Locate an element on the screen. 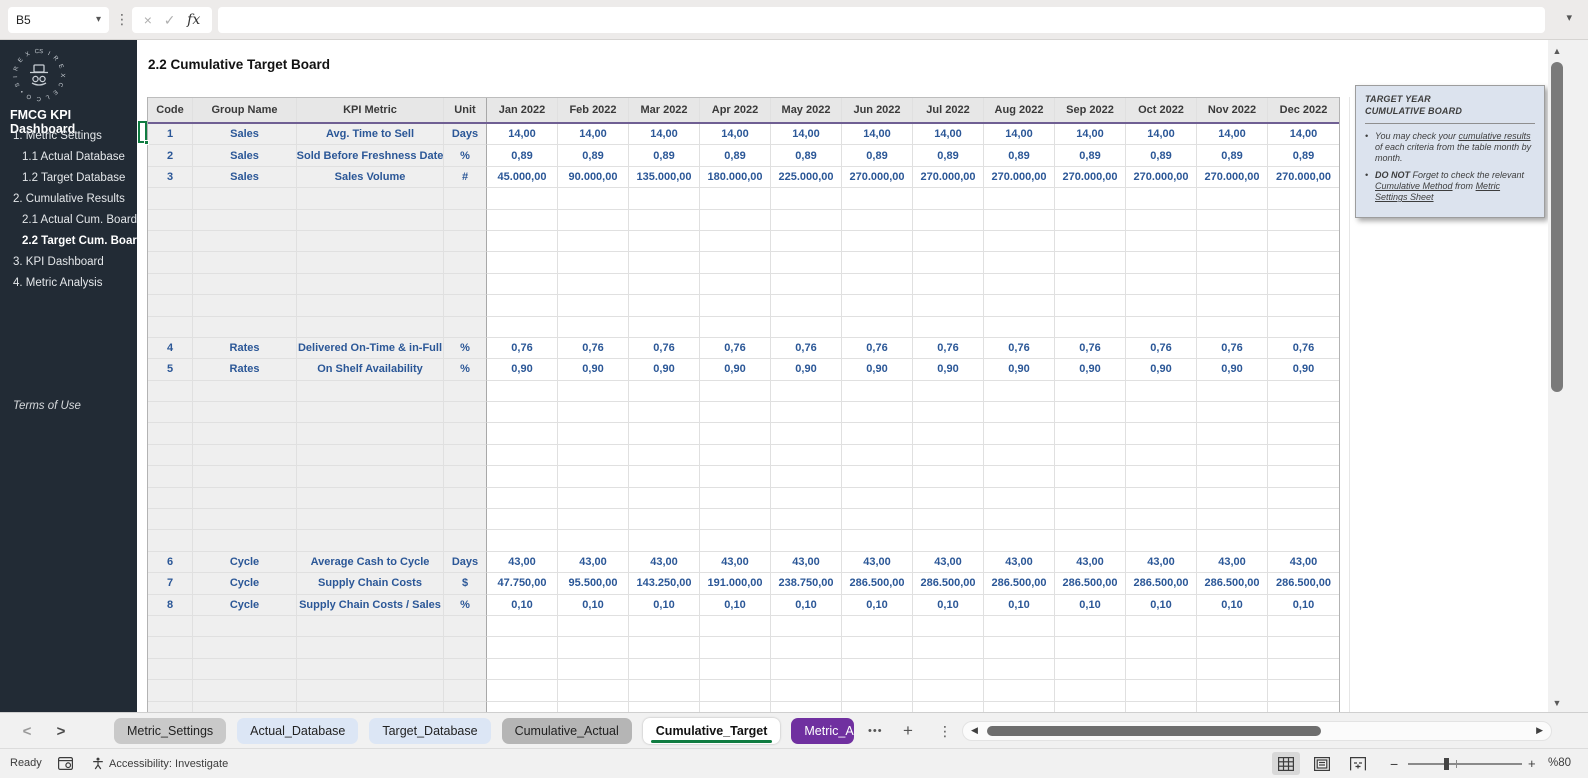 The width and height of the screenshot is (1588, 778). more-tabs-button: ••• is located at coordinates (875, 731).